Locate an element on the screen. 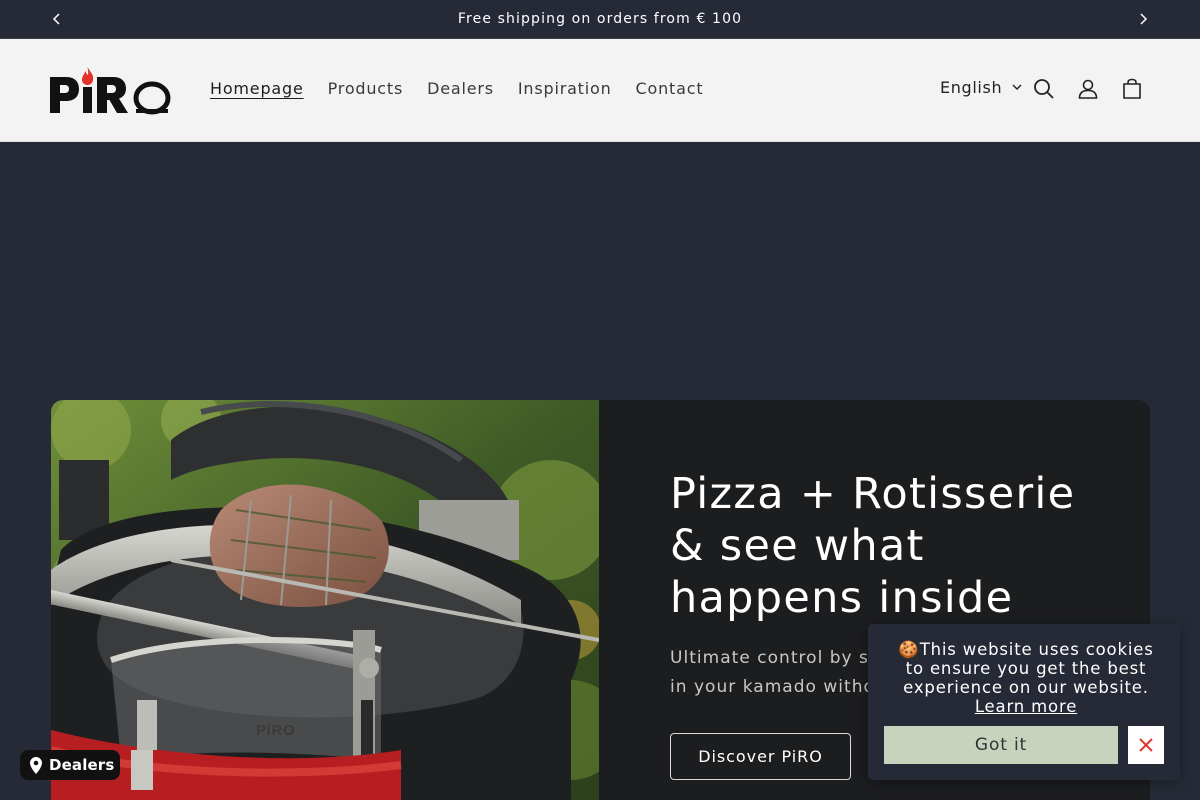  announcement-bar: Free shipping on orders from € 100 is located at coordinates (600, 19).